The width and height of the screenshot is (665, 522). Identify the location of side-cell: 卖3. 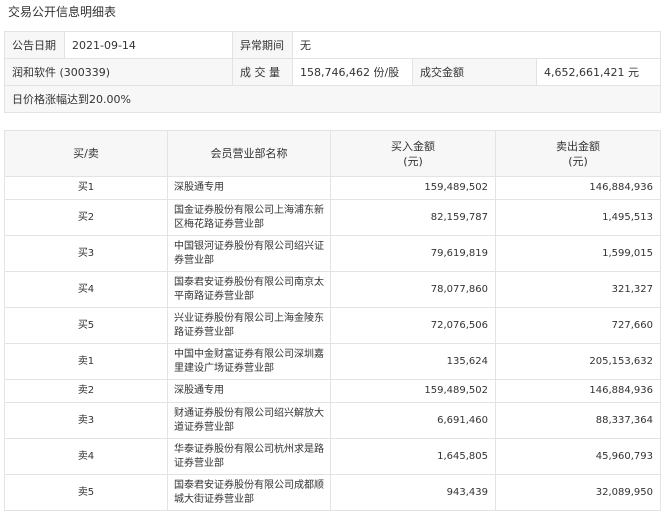
(86, 420).